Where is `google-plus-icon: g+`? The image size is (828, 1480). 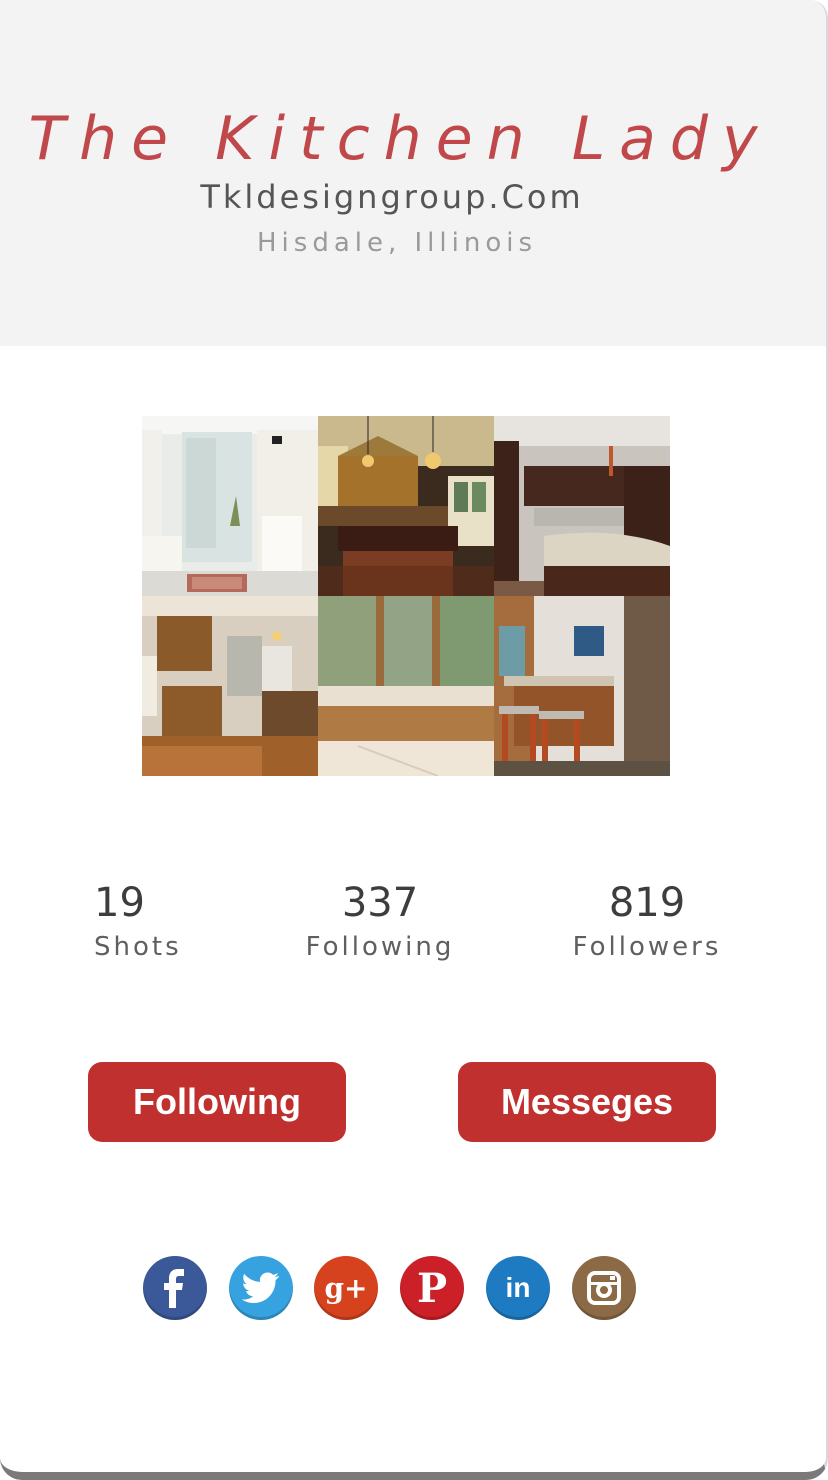
google-plus-icon: g+ is located at coordinates (346, 1288).